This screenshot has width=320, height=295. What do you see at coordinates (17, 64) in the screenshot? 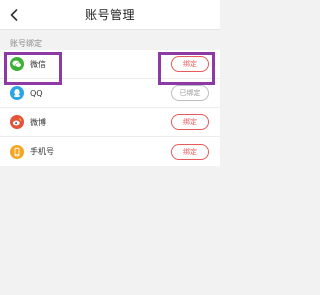
I see `wechat-icon` at bounding box center [17, 64].